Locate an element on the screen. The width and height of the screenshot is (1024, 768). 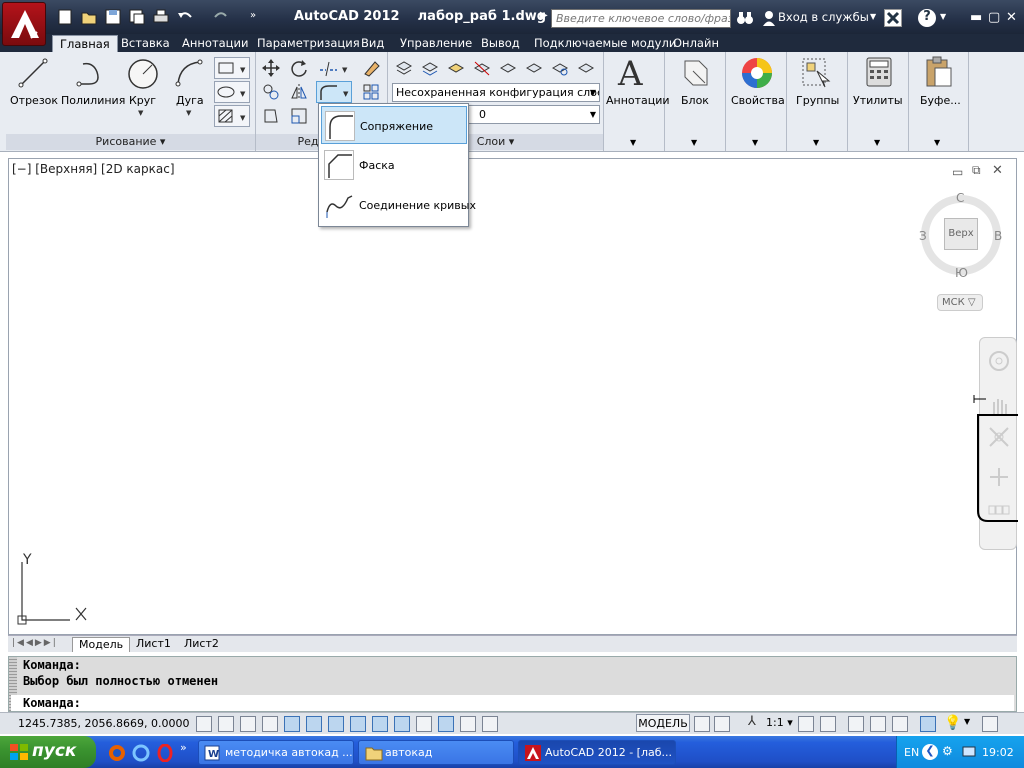
selection-cycling-icon is located at coordinates (490, 724).